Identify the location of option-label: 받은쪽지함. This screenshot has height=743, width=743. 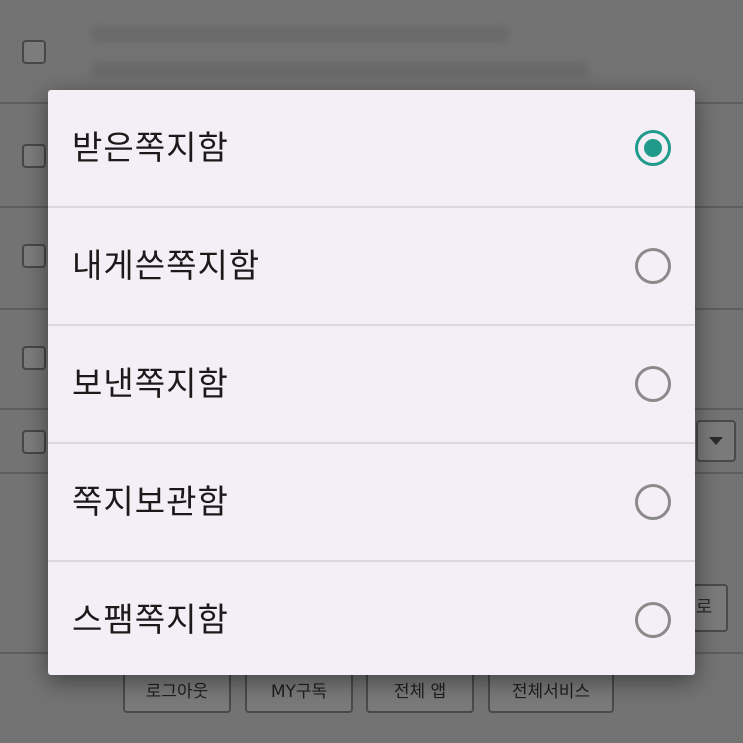
(150, 147).